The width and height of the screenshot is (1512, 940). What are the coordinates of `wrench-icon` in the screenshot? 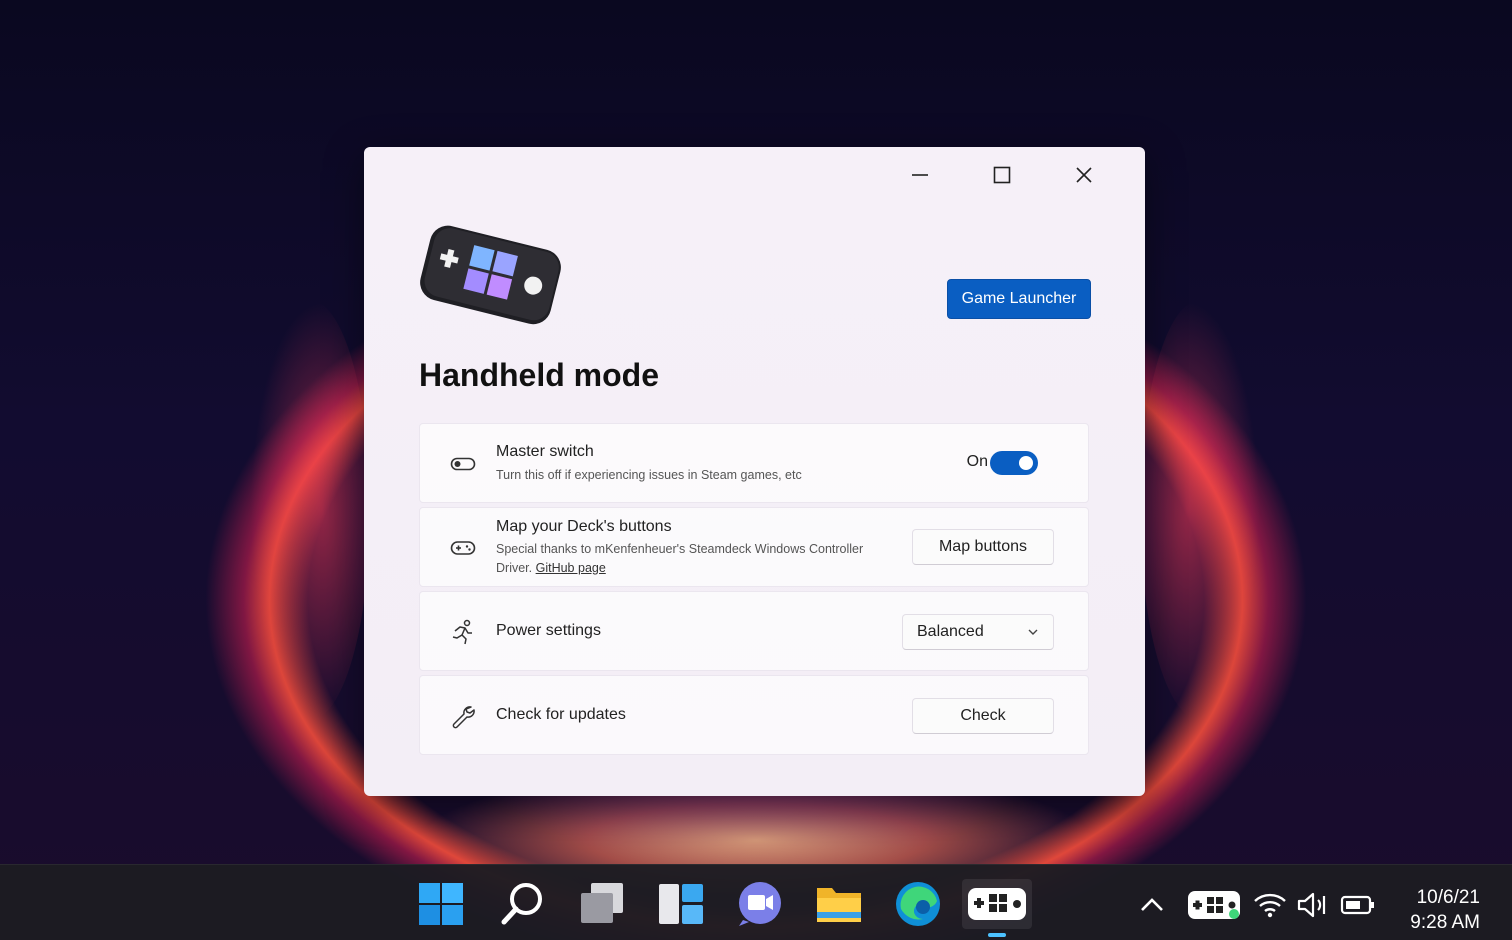 It's located at (463, 716).